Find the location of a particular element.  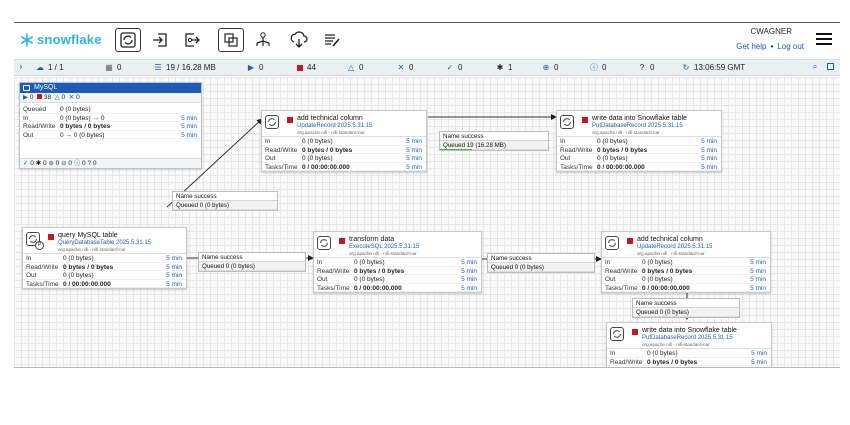

threads-count: 0 is located at coordinates (119, 67).